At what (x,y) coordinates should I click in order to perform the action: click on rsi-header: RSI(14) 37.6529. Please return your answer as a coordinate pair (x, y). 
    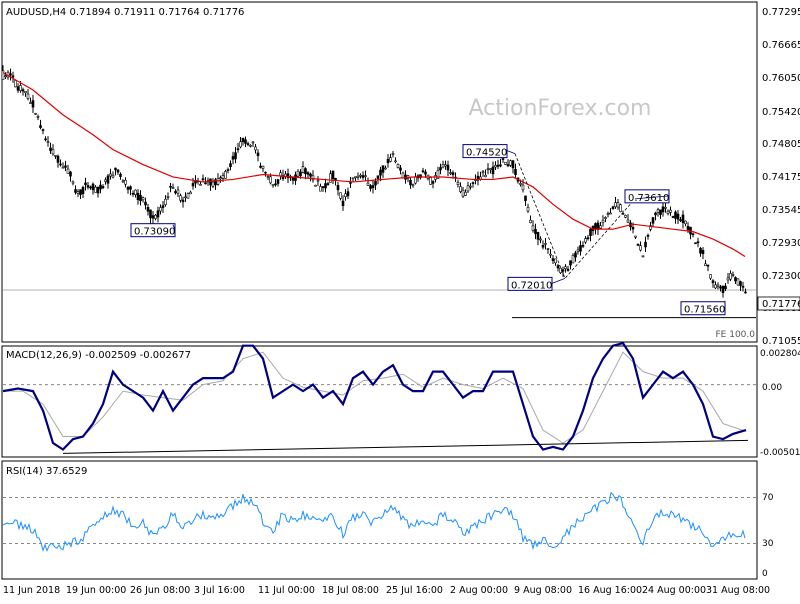
    Looking at the image, I should click on (46, 471).